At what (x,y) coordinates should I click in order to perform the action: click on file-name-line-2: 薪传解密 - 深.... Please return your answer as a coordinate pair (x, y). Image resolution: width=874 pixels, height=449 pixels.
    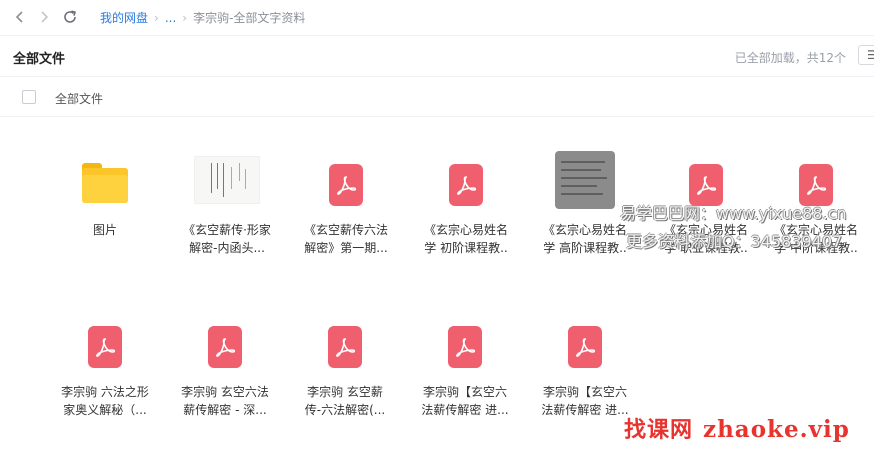
    Looking at the image, I should click on (225, 410).